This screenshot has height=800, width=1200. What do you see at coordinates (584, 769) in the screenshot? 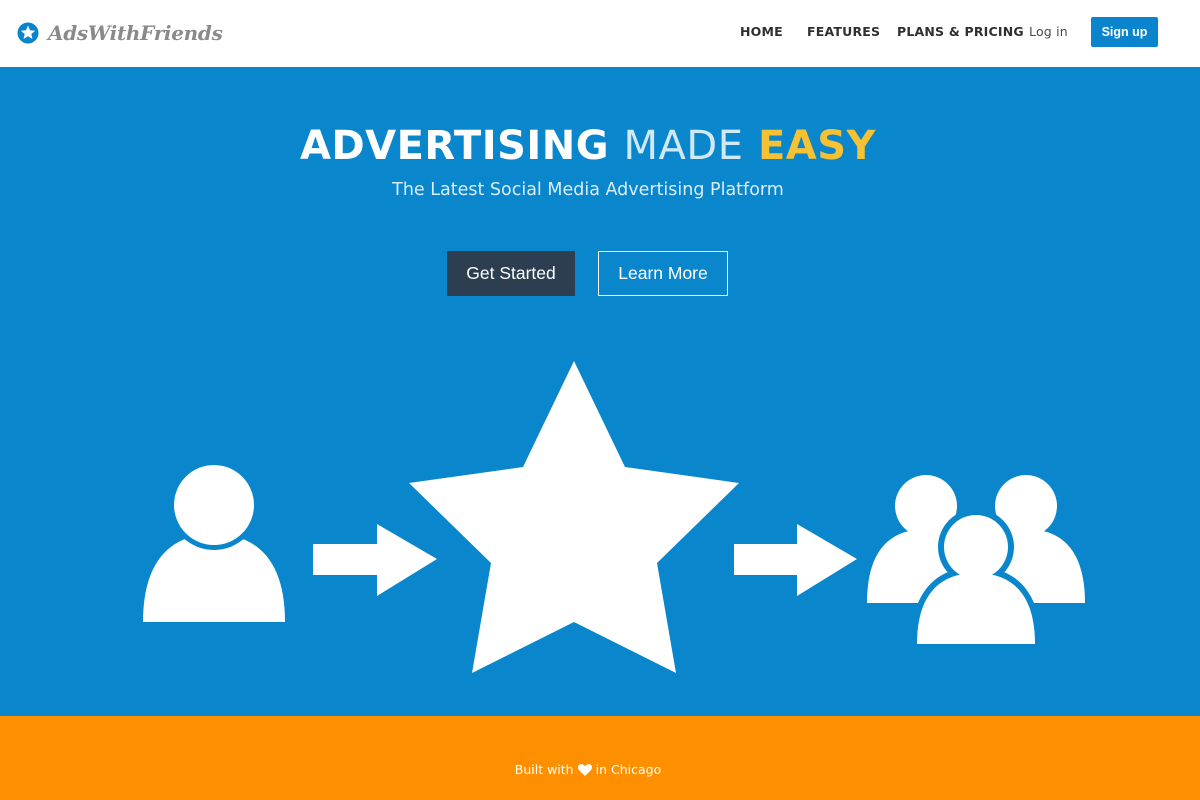
I see `heart-icon` at bounding box center [584, 769].